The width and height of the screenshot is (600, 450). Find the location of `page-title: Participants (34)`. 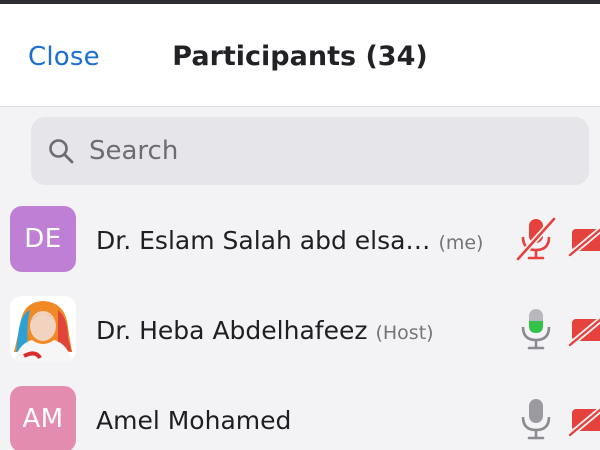

page-title: Participants (34) is located at coordinates (300, 56).